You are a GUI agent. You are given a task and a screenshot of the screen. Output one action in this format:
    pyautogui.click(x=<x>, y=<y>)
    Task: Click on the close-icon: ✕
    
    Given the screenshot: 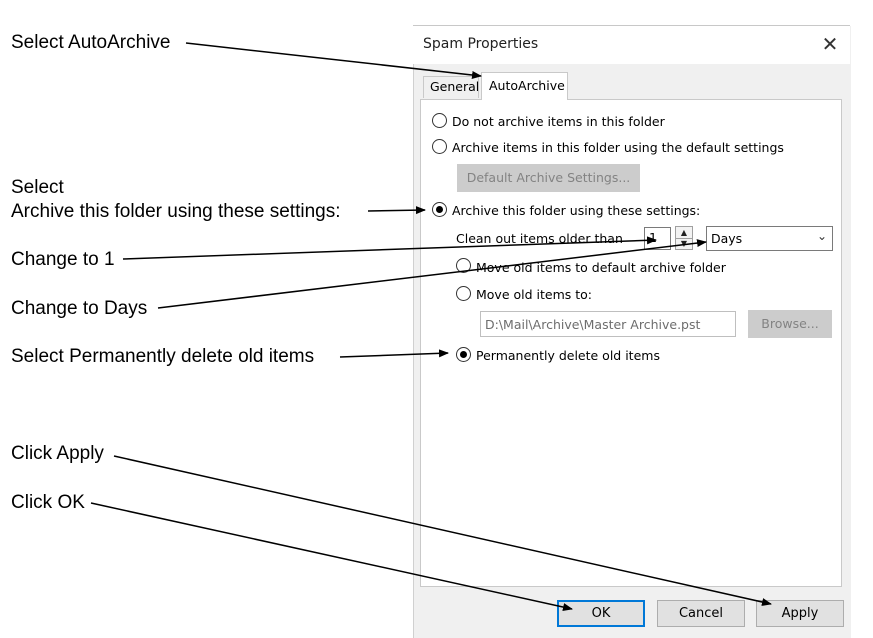 What is the action you would take?
    pyautogui.click(x=830, y=44)
    